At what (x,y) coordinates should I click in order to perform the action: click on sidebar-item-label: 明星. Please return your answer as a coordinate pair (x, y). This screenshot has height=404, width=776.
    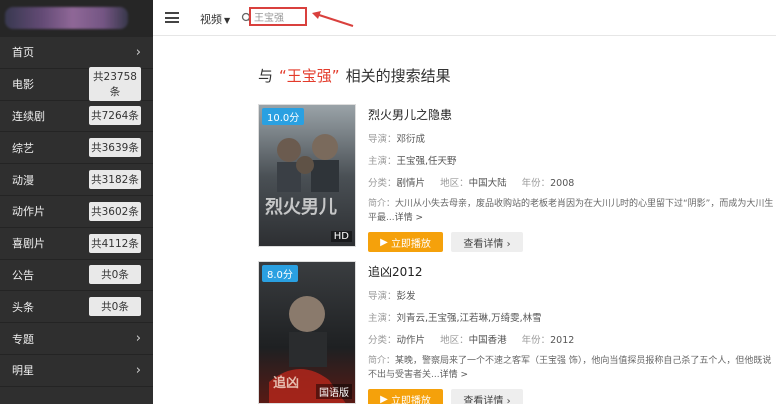
    Looking at the image, I should click on (23, 371).